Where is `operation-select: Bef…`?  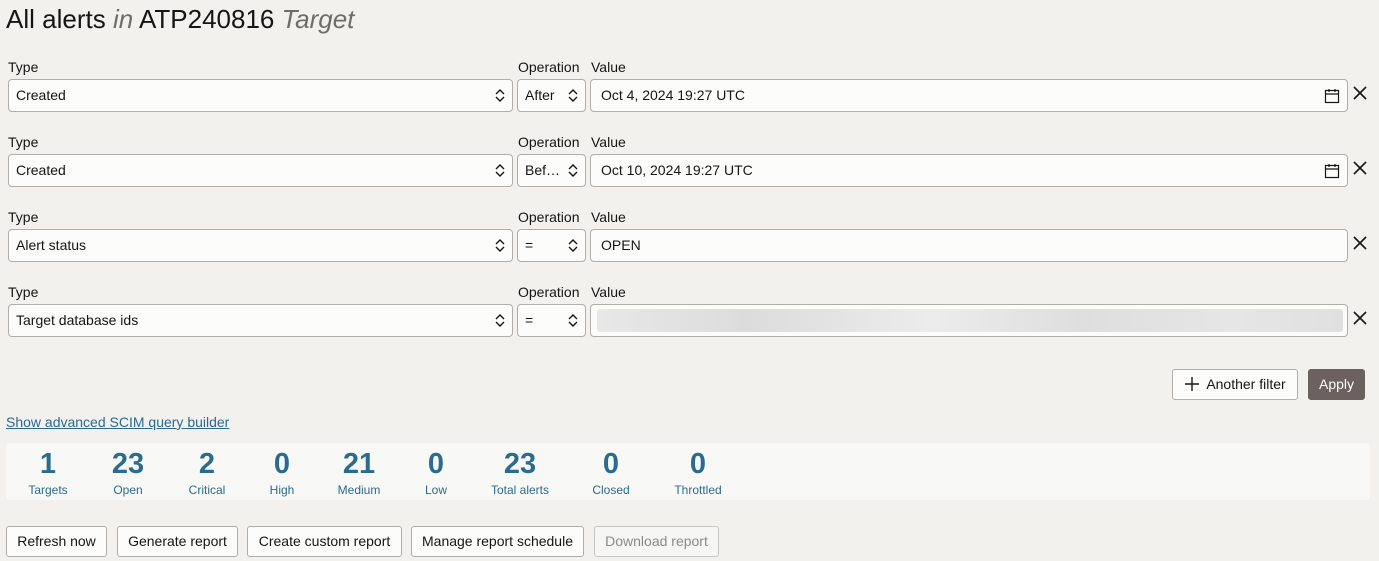
operation-select: Bef… is located at coordinates (551, 170).